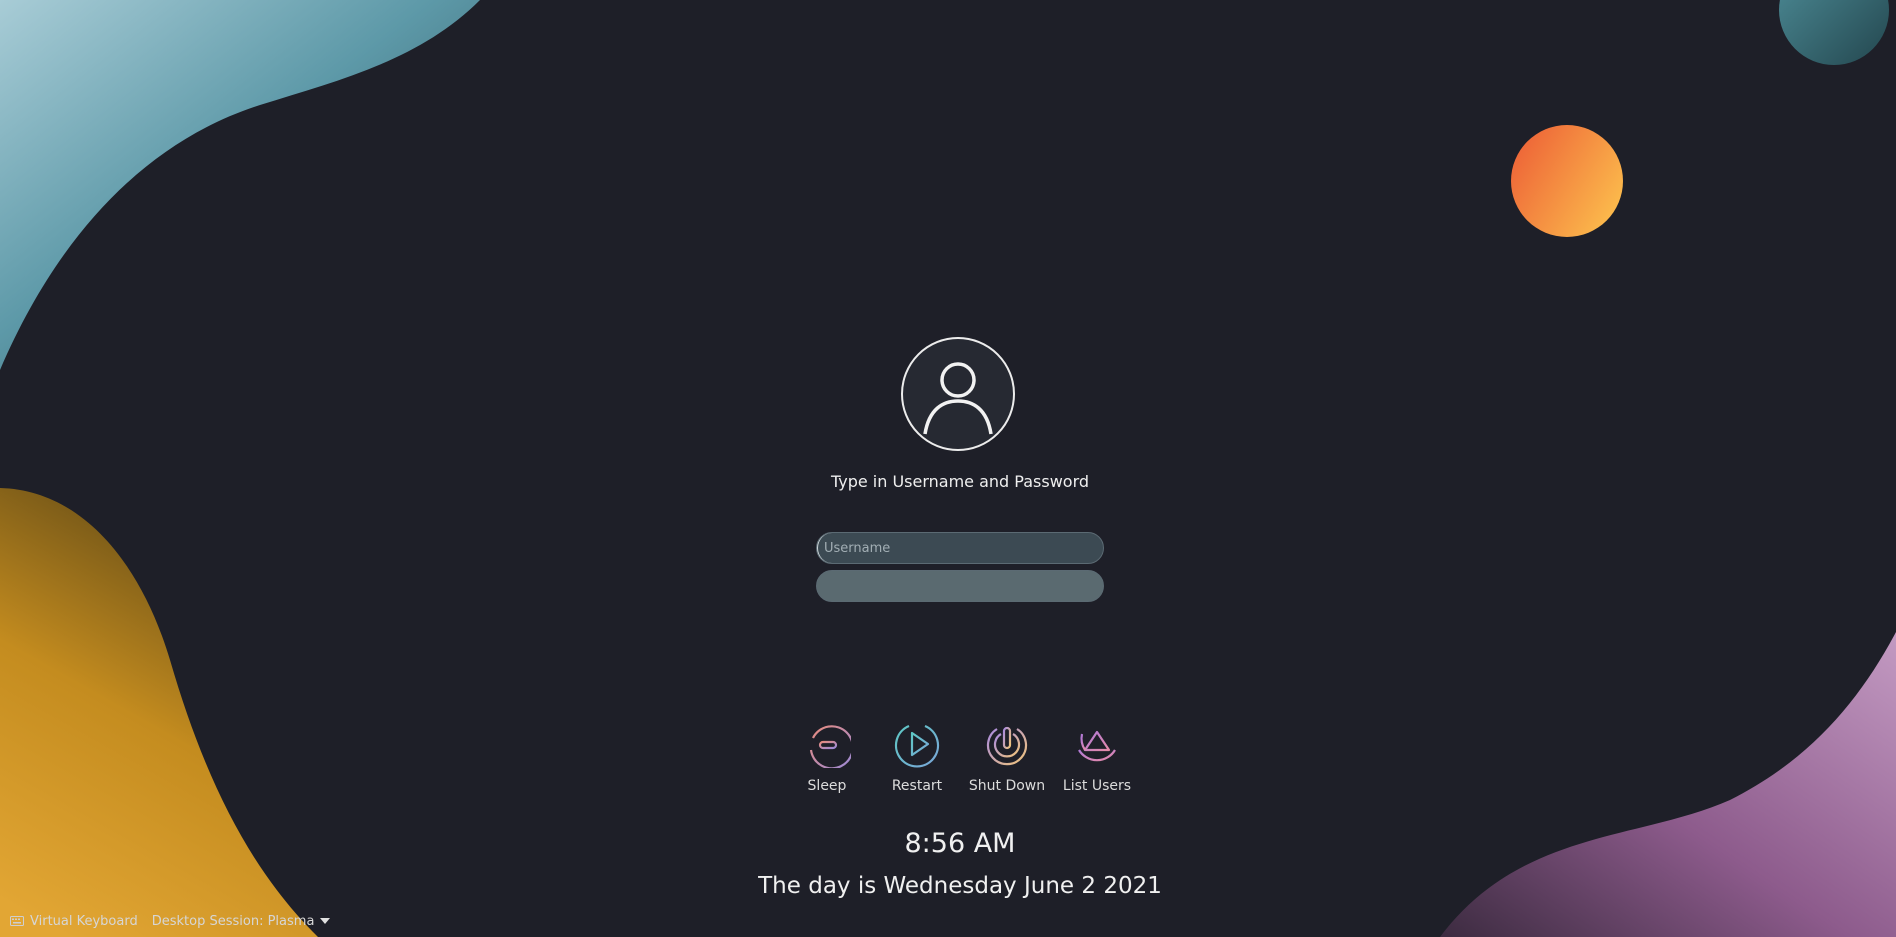 The width and height of the screenshot is (1896, 937). Describe the element at coordinates (1567, 181) in the screenshot. I see `sun-circle` at that location.